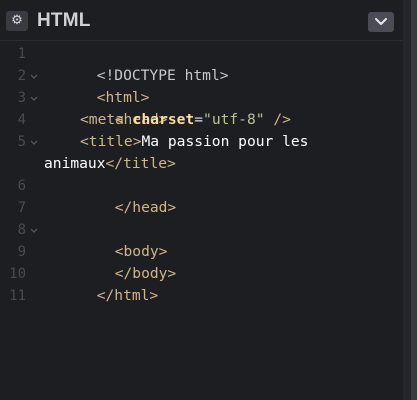  Describe the element at coordinates (17, 274) in the screenshot. I see `line-number: 10` at that location.